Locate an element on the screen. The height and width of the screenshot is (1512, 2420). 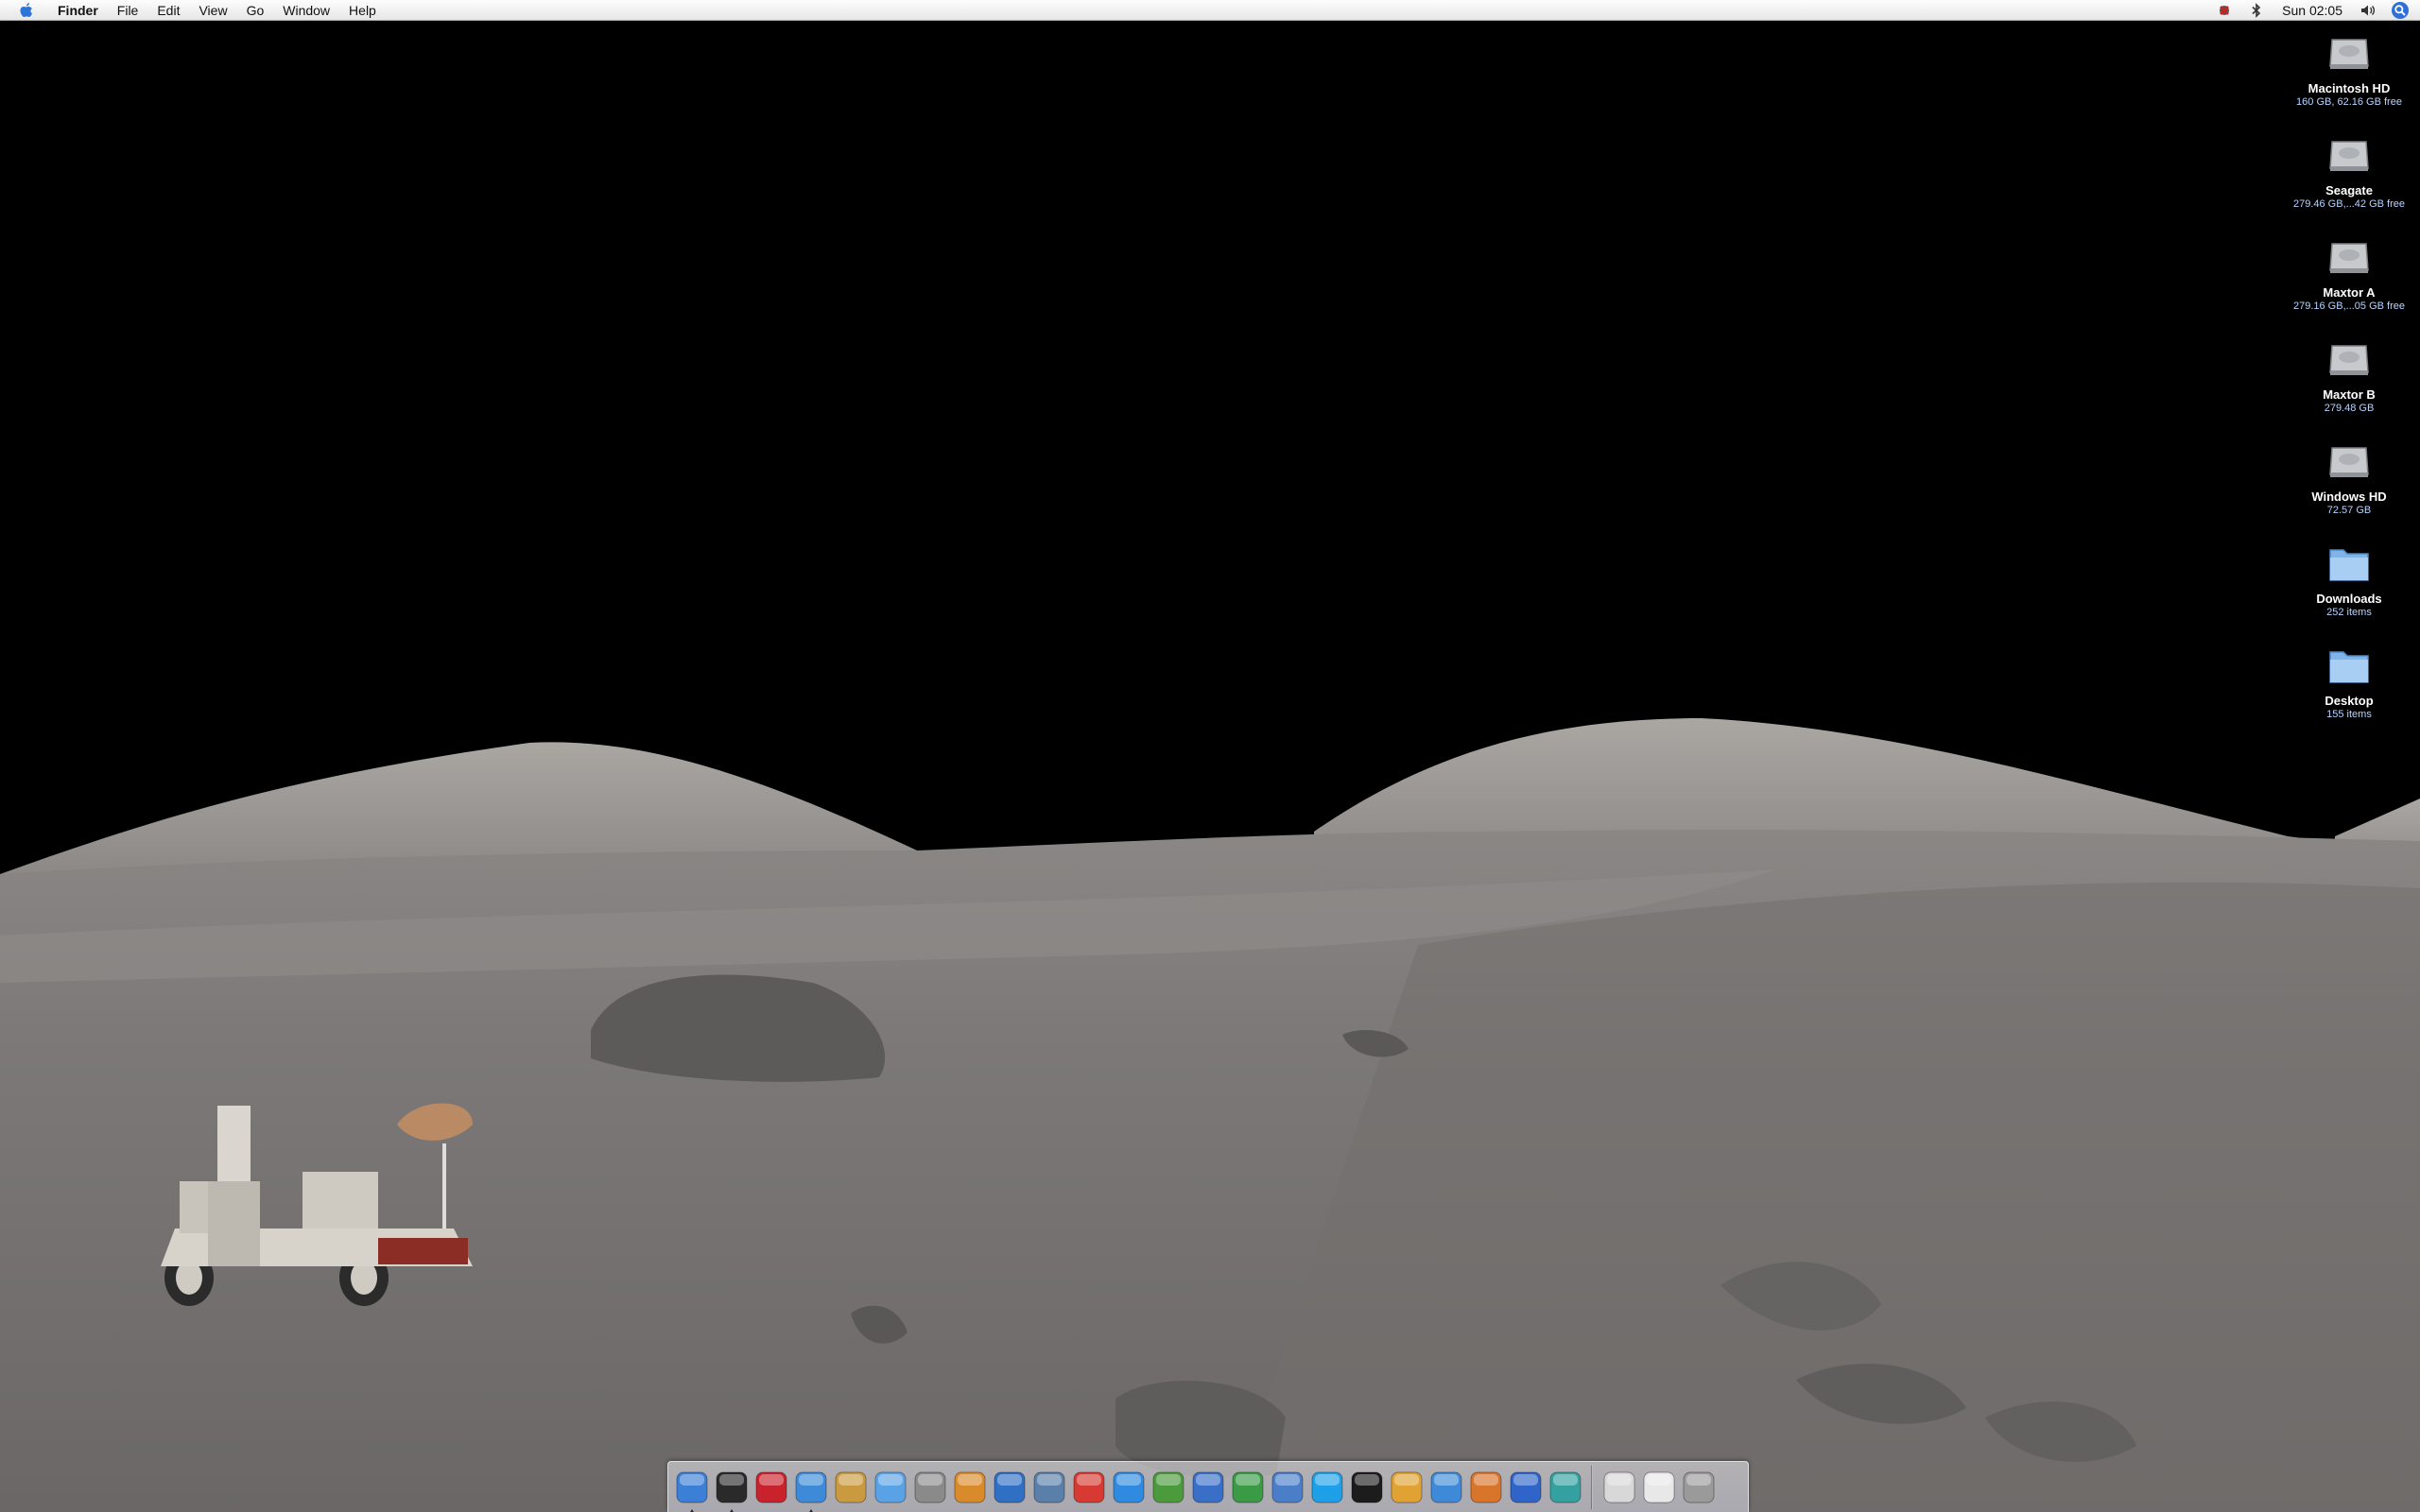
xcode-icon is located at coordinates (1287, 1487).